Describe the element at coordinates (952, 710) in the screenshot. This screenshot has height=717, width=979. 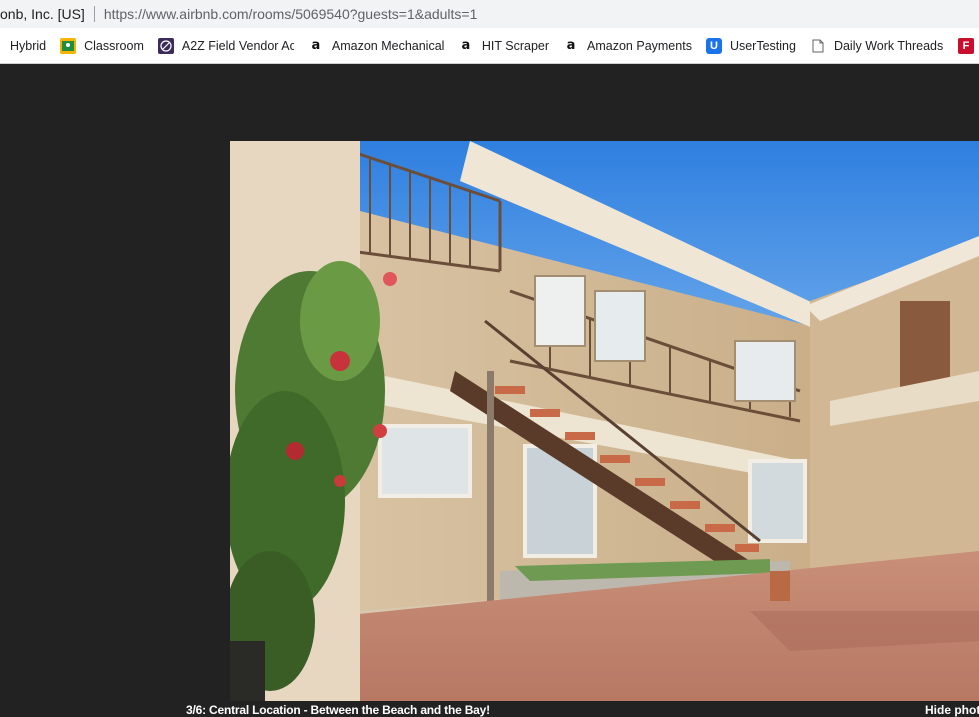
I see `hide-photos-button: Hide photos` at that location.